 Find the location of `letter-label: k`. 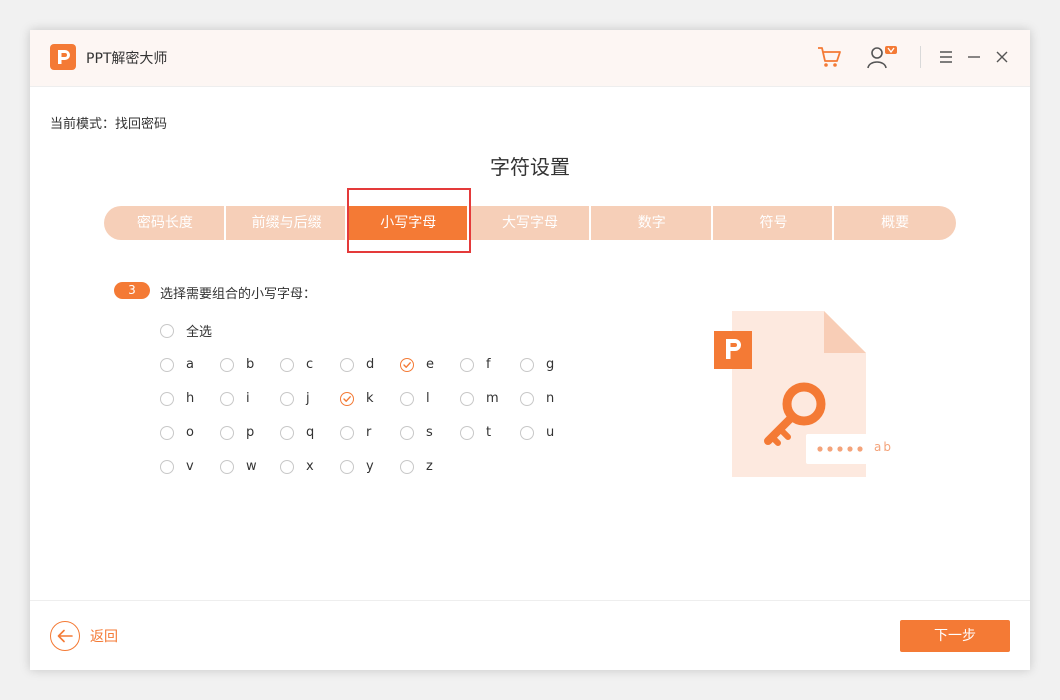

letter-label: k is located at coordinates (370, 398).